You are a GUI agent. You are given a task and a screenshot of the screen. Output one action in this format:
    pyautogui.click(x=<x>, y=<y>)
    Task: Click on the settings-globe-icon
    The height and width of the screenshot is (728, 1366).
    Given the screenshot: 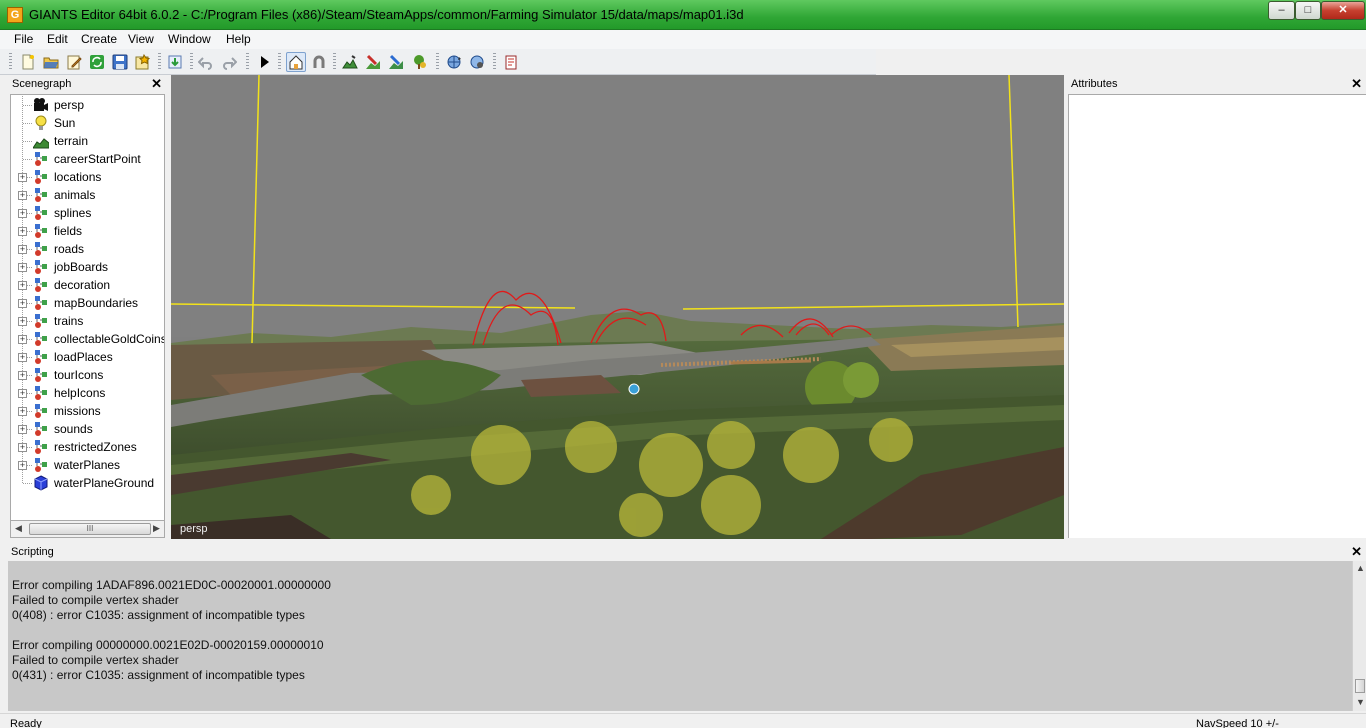 What is the action you would take?
    pyautogui.click(x=477, y=62)
    